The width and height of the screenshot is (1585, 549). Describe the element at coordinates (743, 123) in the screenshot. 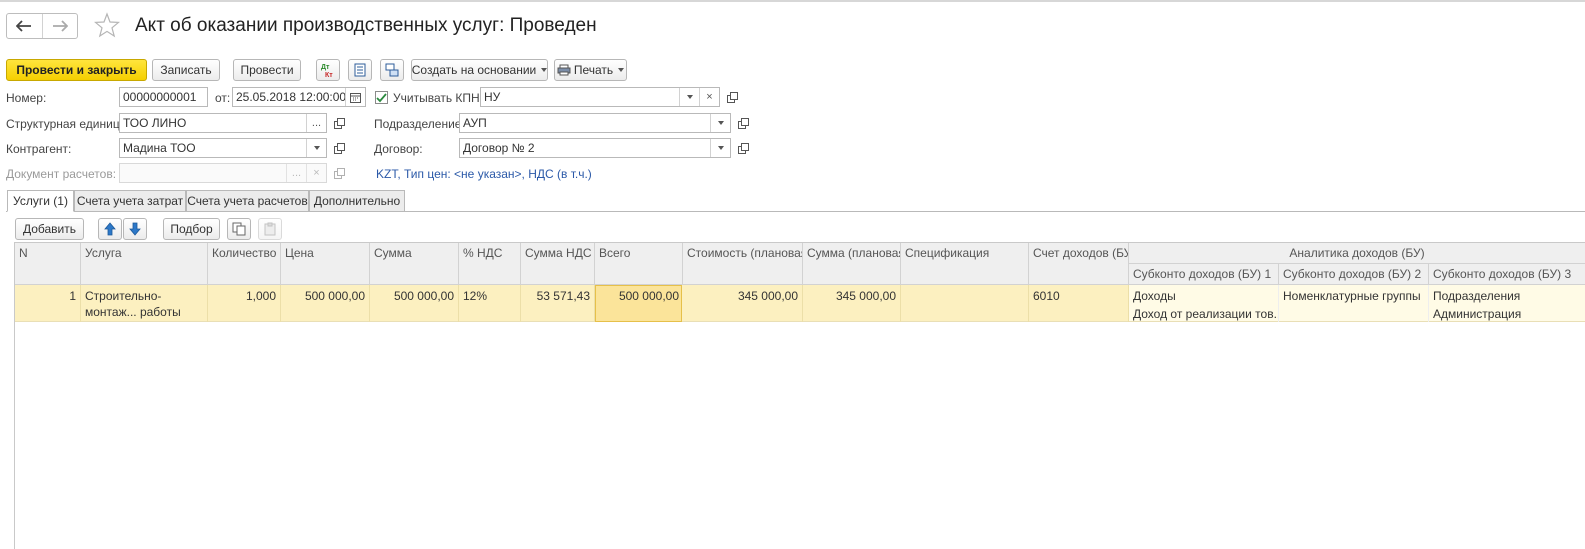

I see `open-dept-icon` at that location.